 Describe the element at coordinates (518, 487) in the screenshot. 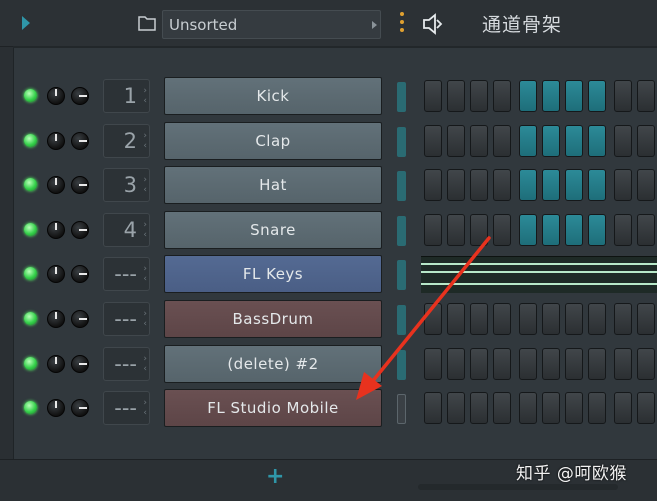

I see `horizontal-scrollbar` at that location.